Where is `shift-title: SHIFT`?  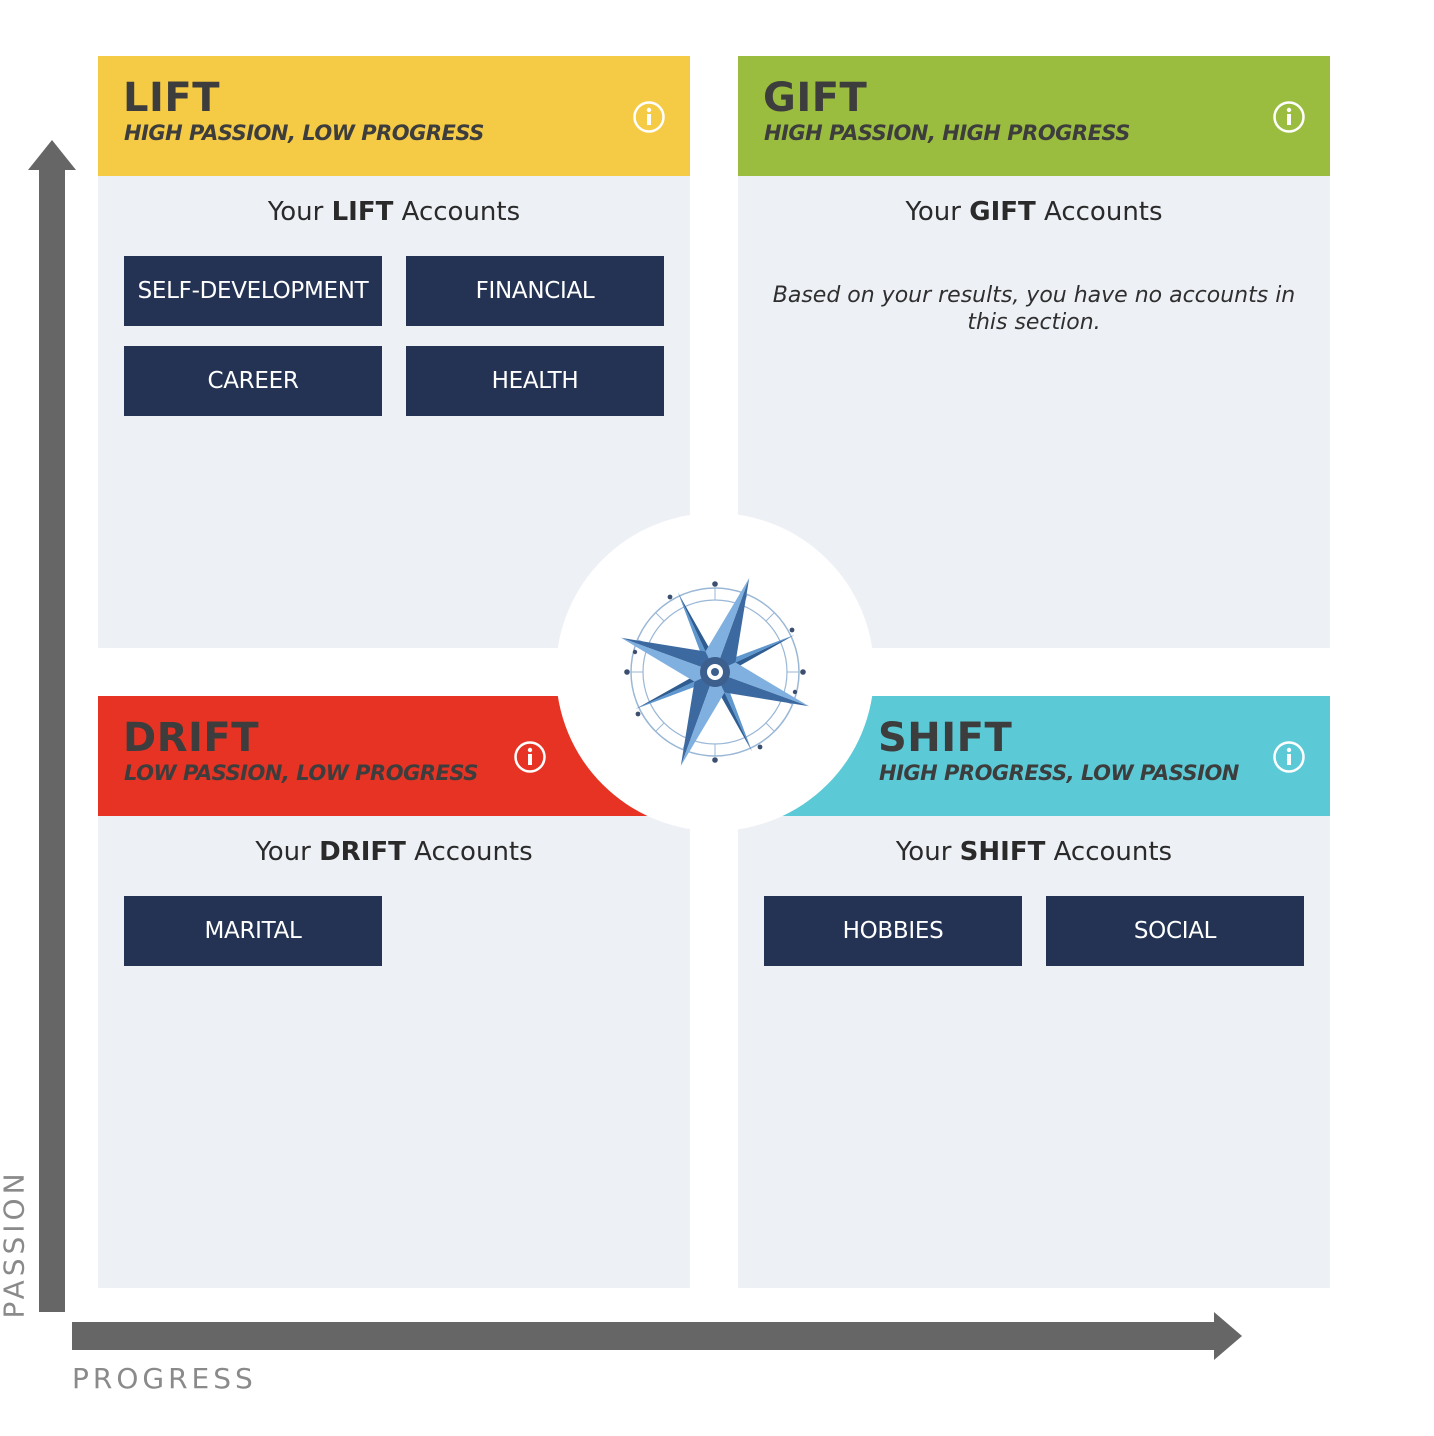 shift-title: SHIFT is located at coordinates (945, 738).